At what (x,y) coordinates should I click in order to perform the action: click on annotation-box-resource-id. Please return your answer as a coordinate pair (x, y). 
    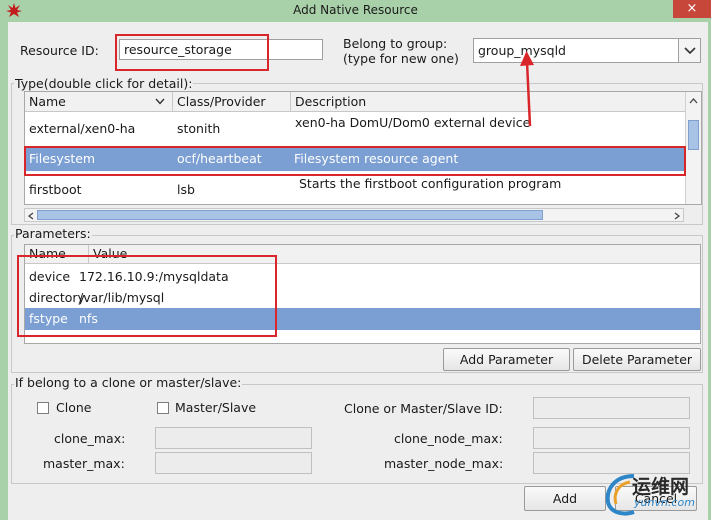
    Looking at the image, I should click on (192, 52).